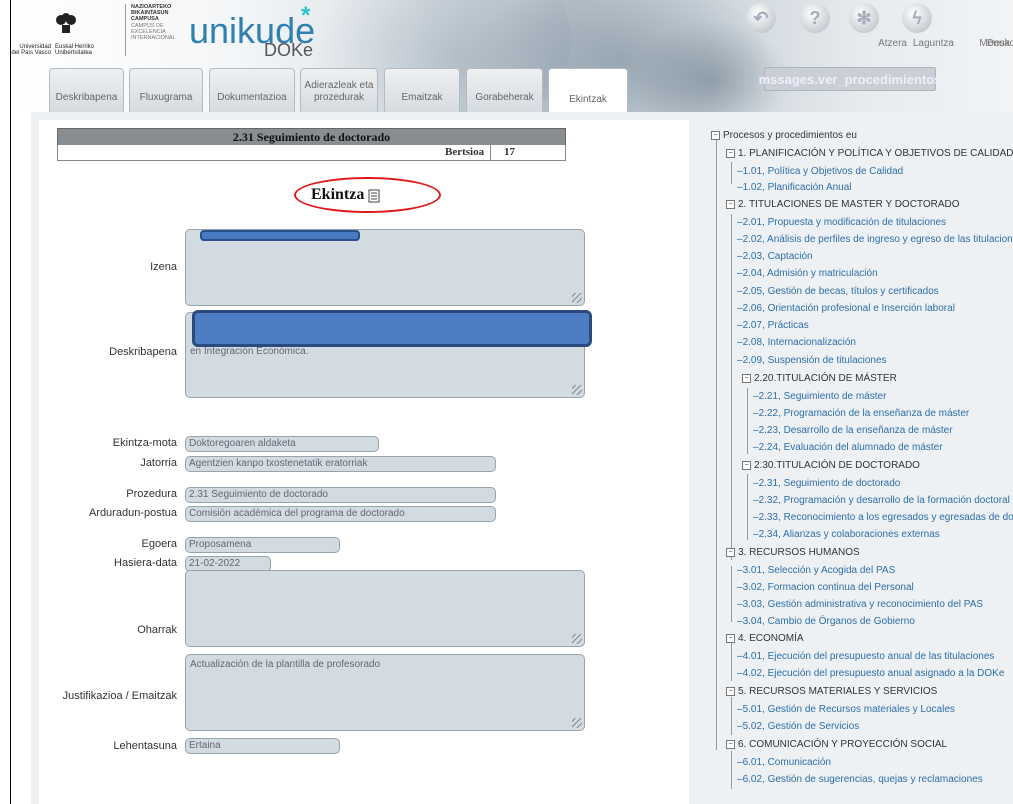 Image resolution: width=1013 pixels, height=804 pixels. What do you see at coordinates (826, 484) in the screenshot?
I see `tree-leaf-2-31: –2.31, Seguimiento de doctorado` at bounding box center [826, 484].